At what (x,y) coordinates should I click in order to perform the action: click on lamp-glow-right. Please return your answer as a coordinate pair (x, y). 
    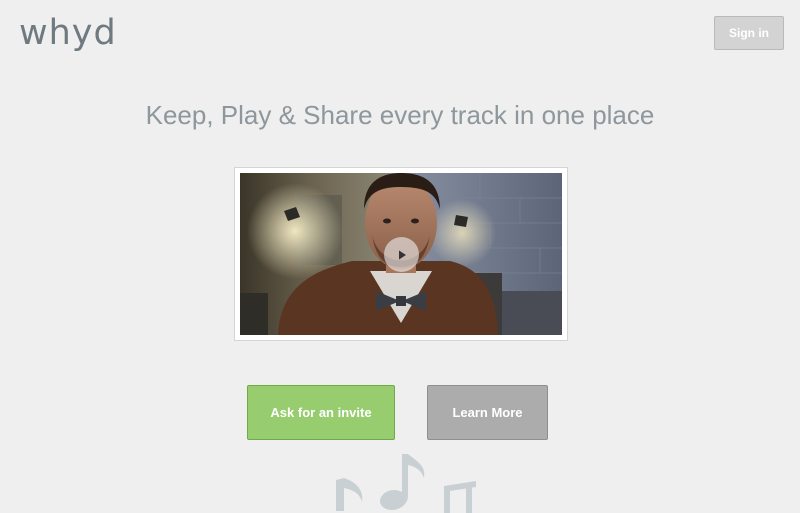
    Looking at the image, I should click on (462, 233).